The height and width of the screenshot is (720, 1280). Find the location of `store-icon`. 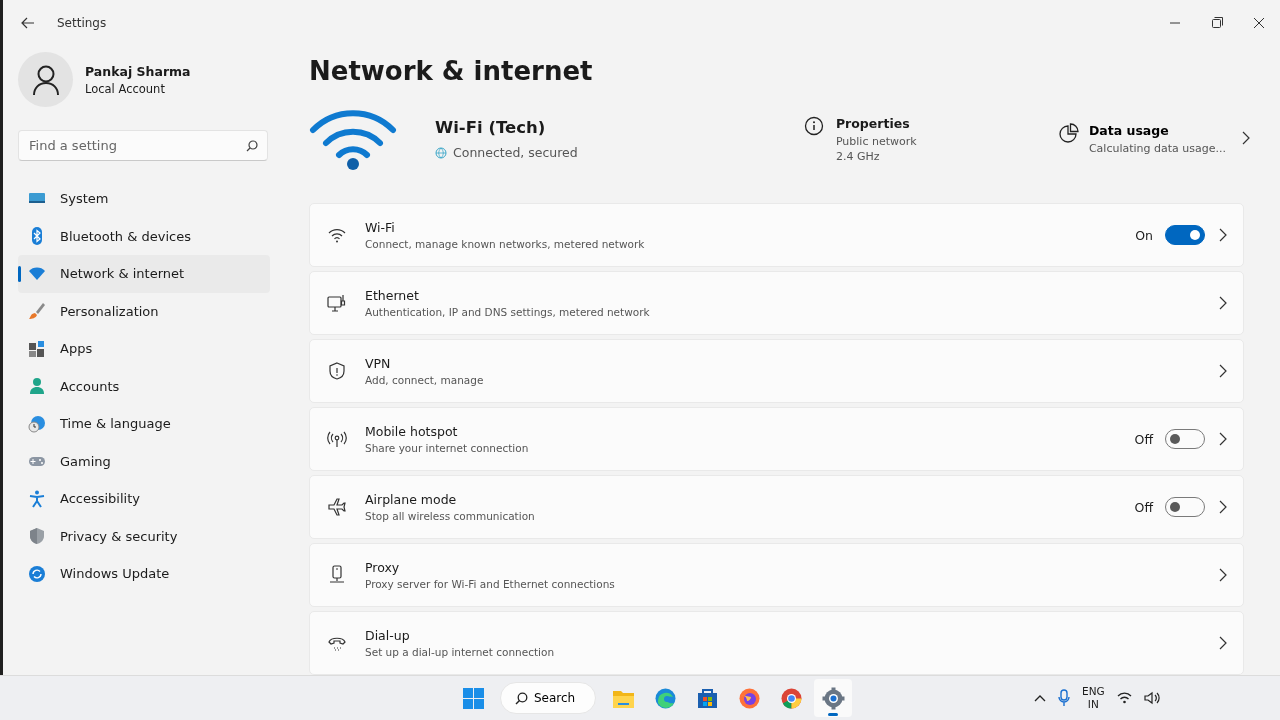

store-icon is located at coordinates (707, 698).